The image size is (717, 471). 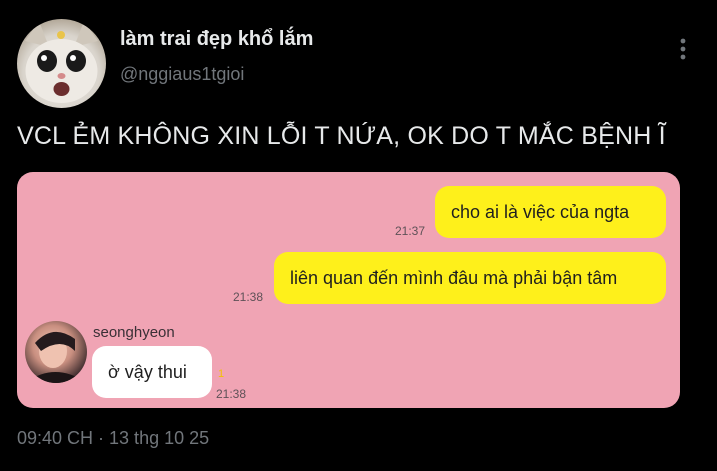 I want to click on unread-count: 1, so click(x=221, y=374).